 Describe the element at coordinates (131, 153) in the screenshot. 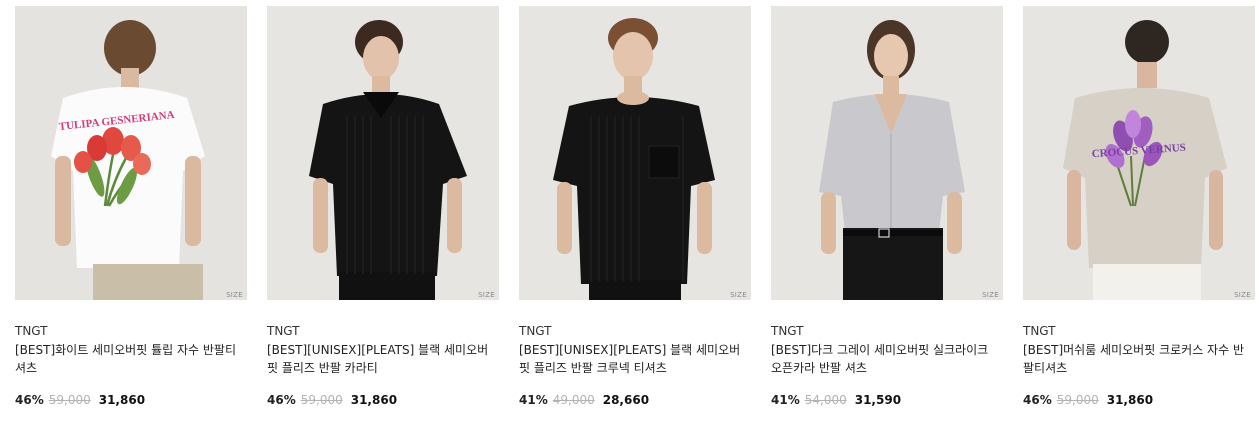

I see `product-image: TULIPA GESNERIANA SIZE` at that location.